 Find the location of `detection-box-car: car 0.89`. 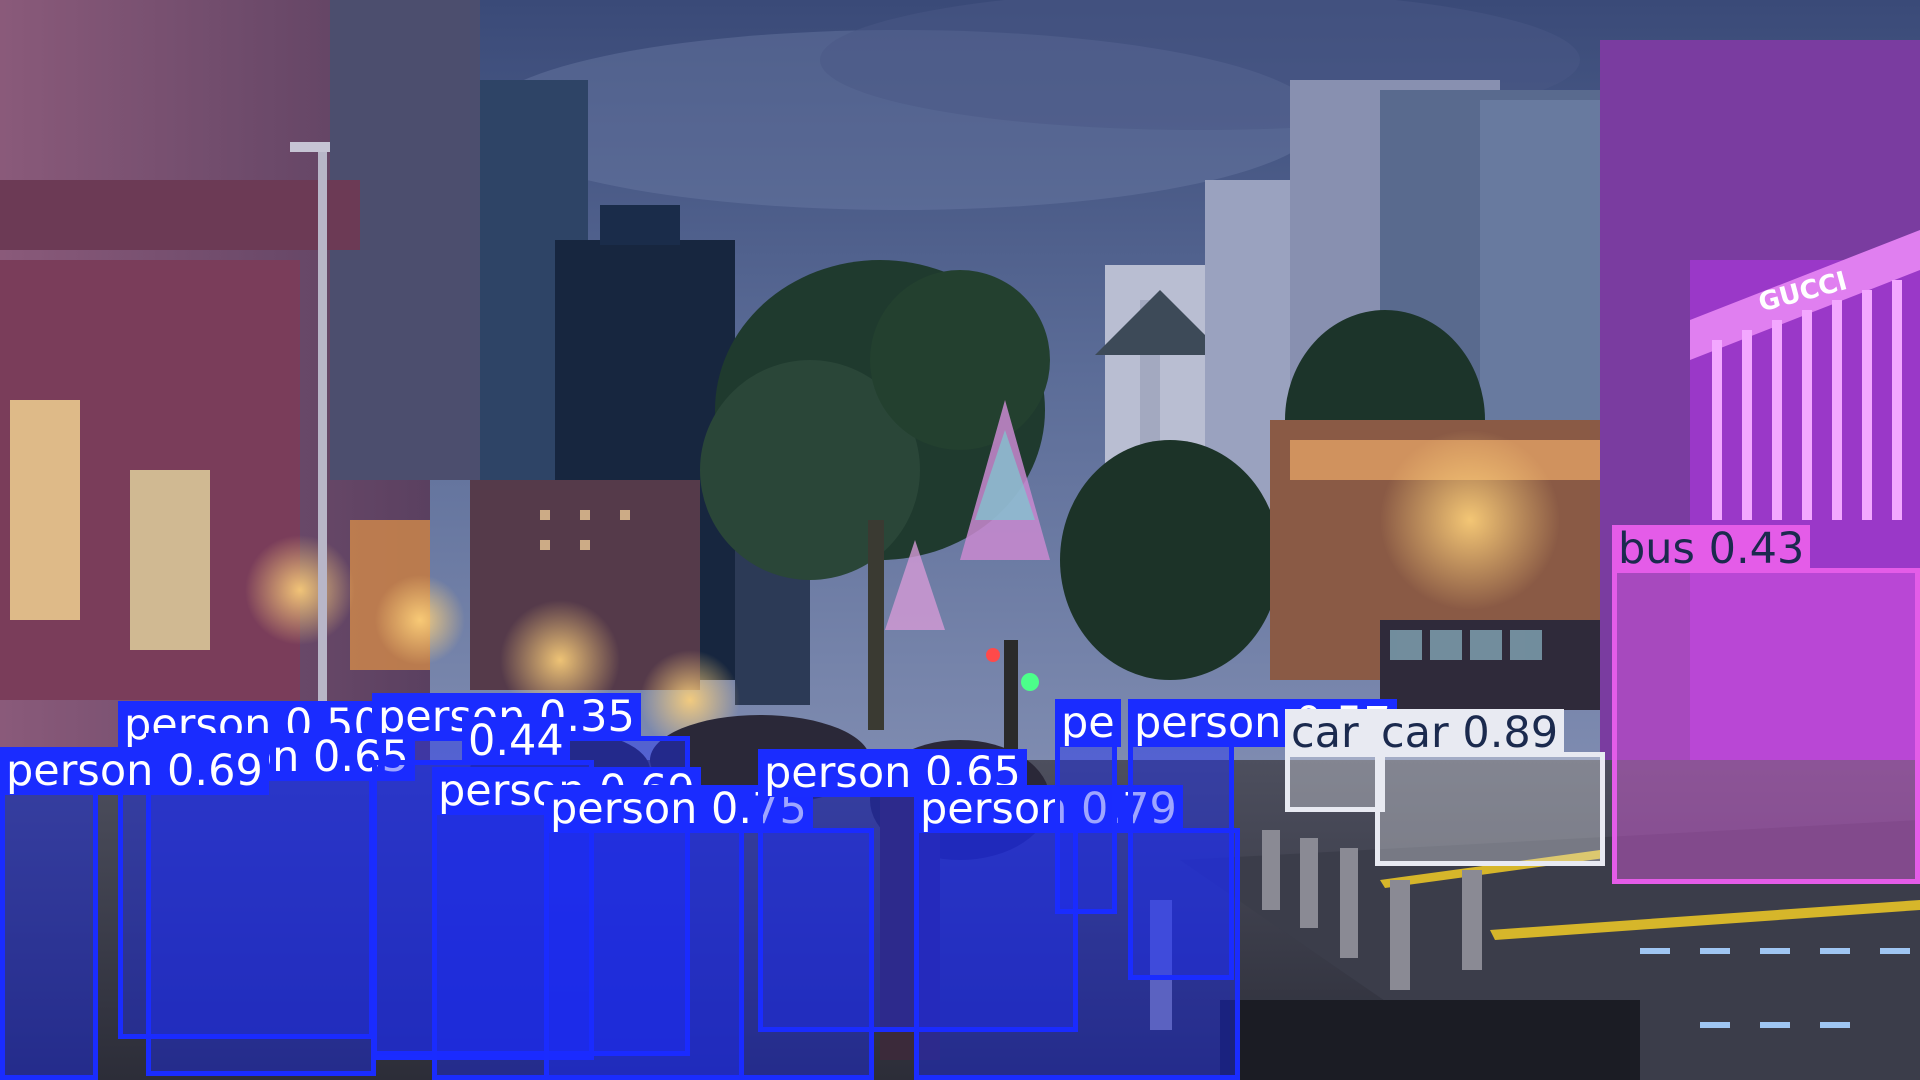

detection-box-car: car 0.89 is located at coordinates (1490, 787).